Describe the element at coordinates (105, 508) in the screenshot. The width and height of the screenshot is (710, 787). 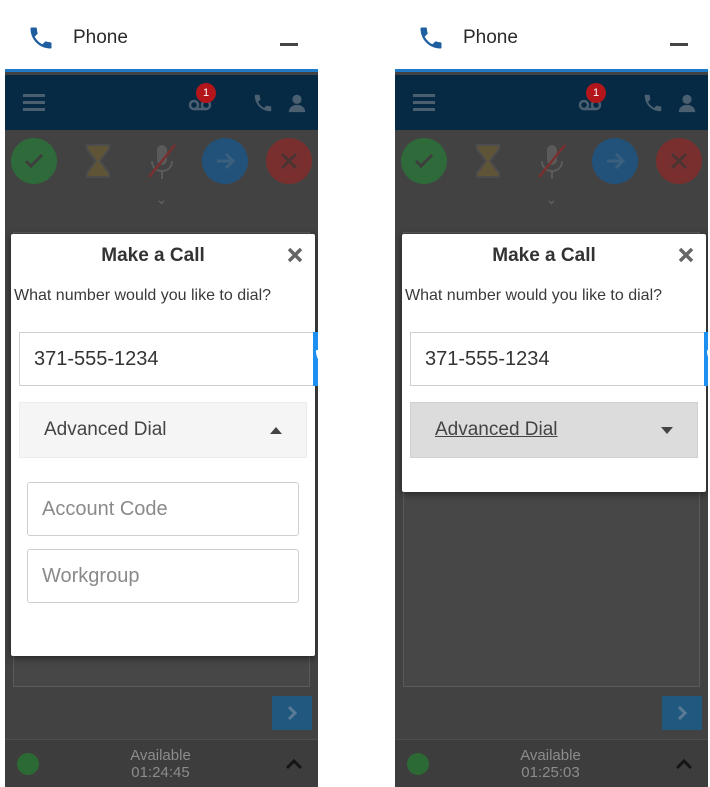
I see `account-code-placeholder: Account Code` at that location.